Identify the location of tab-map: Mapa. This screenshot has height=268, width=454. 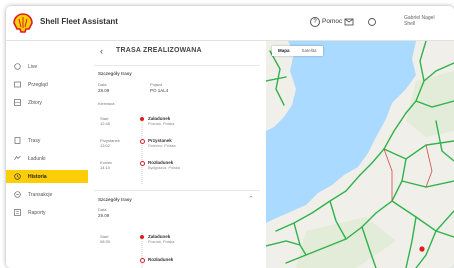
(284, 51).